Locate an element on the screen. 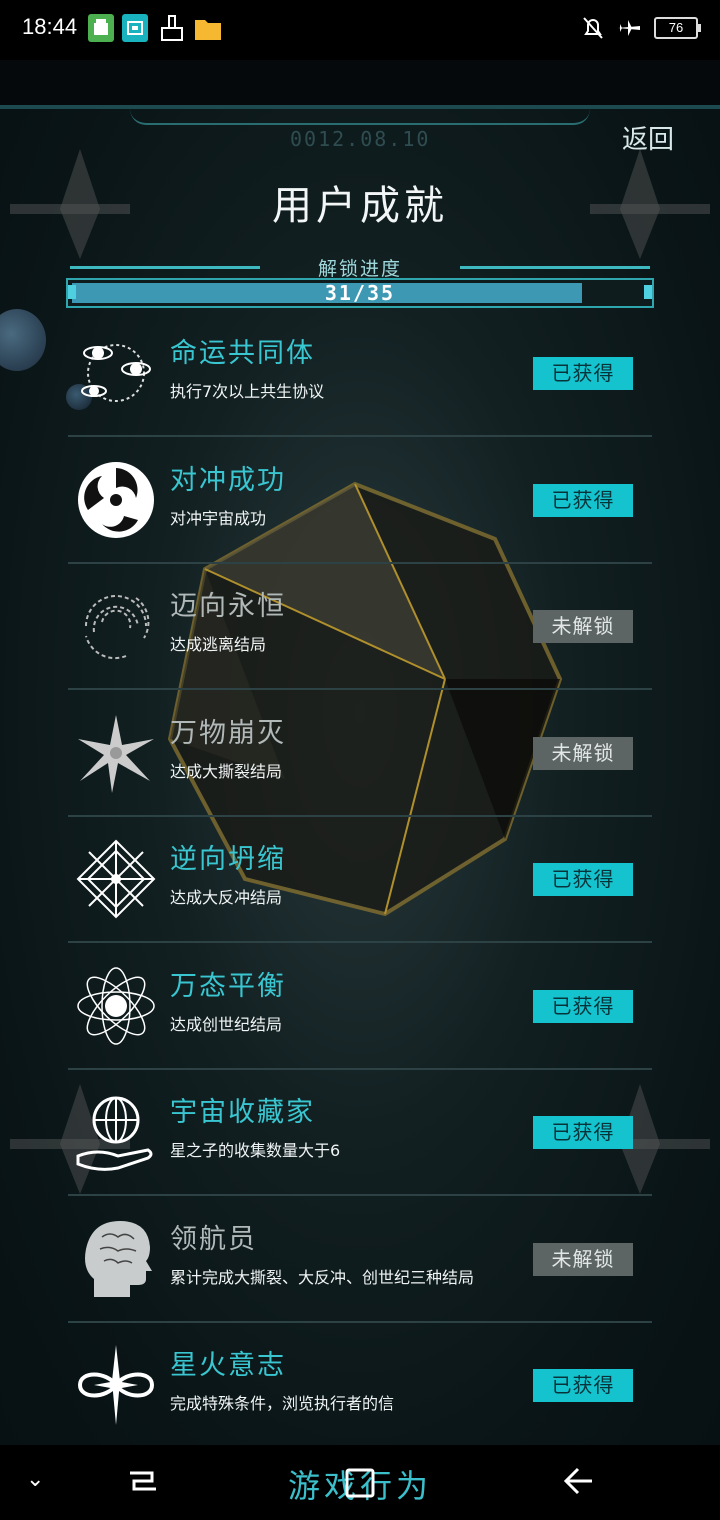  achievement-title: 逆向坍缩 is located at coordinates (228, 859).